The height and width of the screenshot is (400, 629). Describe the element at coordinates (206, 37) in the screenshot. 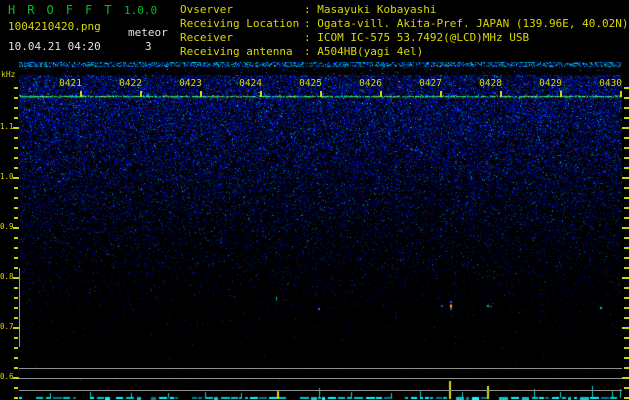

I see `station-info-label: Receiver` at that location.